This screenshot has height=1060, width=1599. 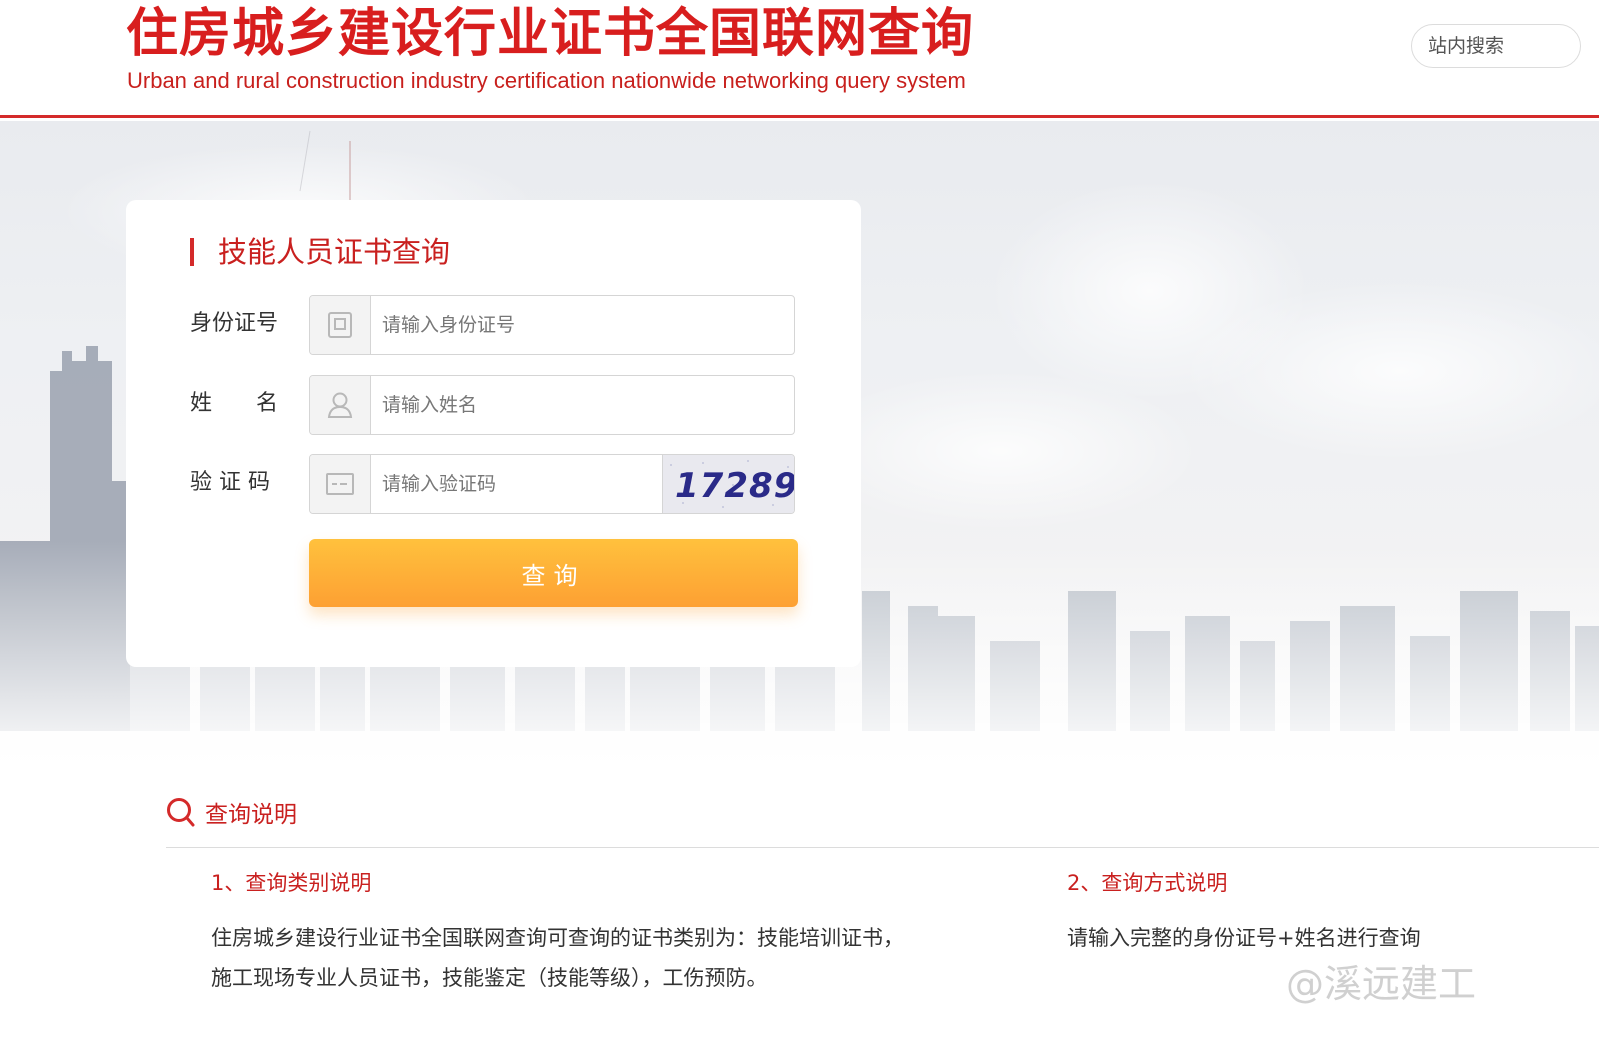 I want to click on category-section-title: 1、查询类别说明, so click(x=291, y=883).